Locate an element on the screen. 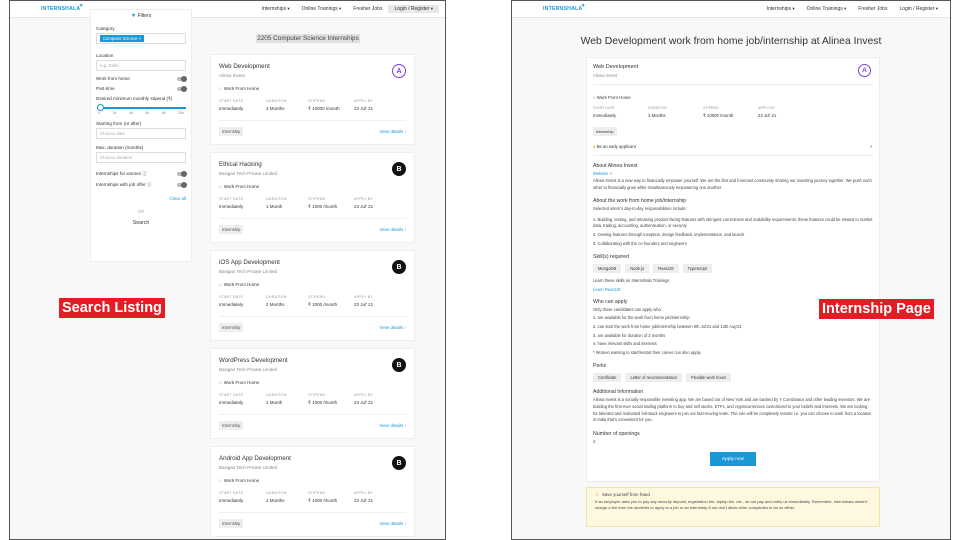 Image resolution: width=960 pixels, height=540 pixels. wfh-toggle is located at coordinates (182, 78).